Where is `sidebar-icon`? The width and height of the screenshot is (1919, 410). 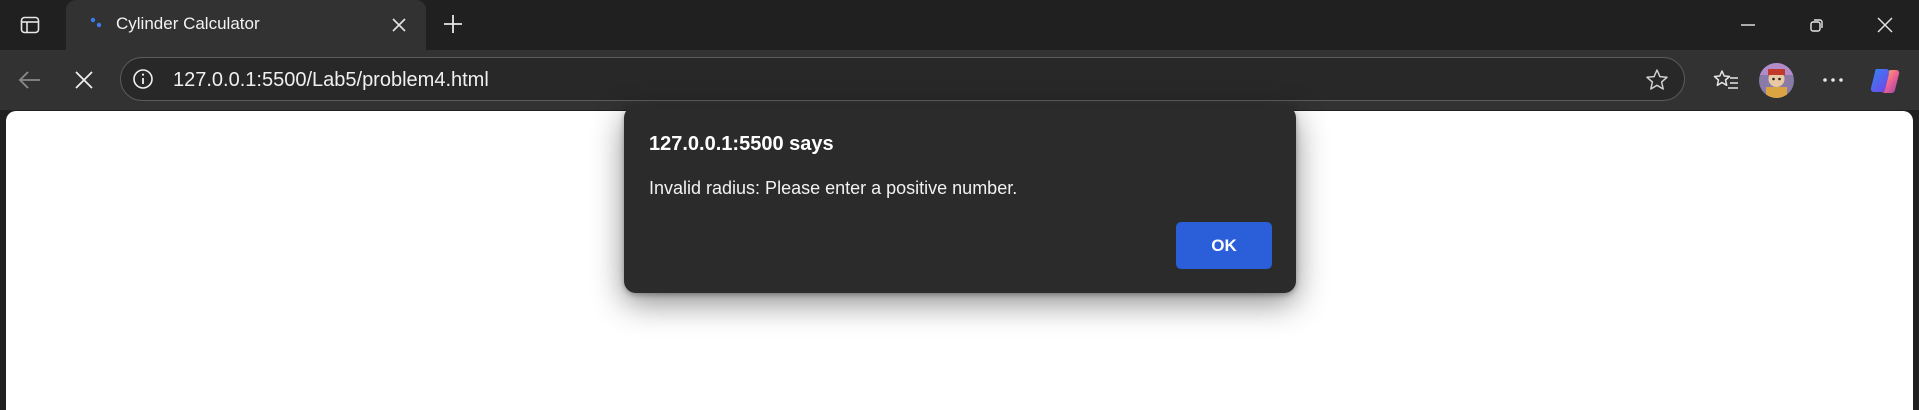
sidebar-icon is located at coordinates (30, 25).